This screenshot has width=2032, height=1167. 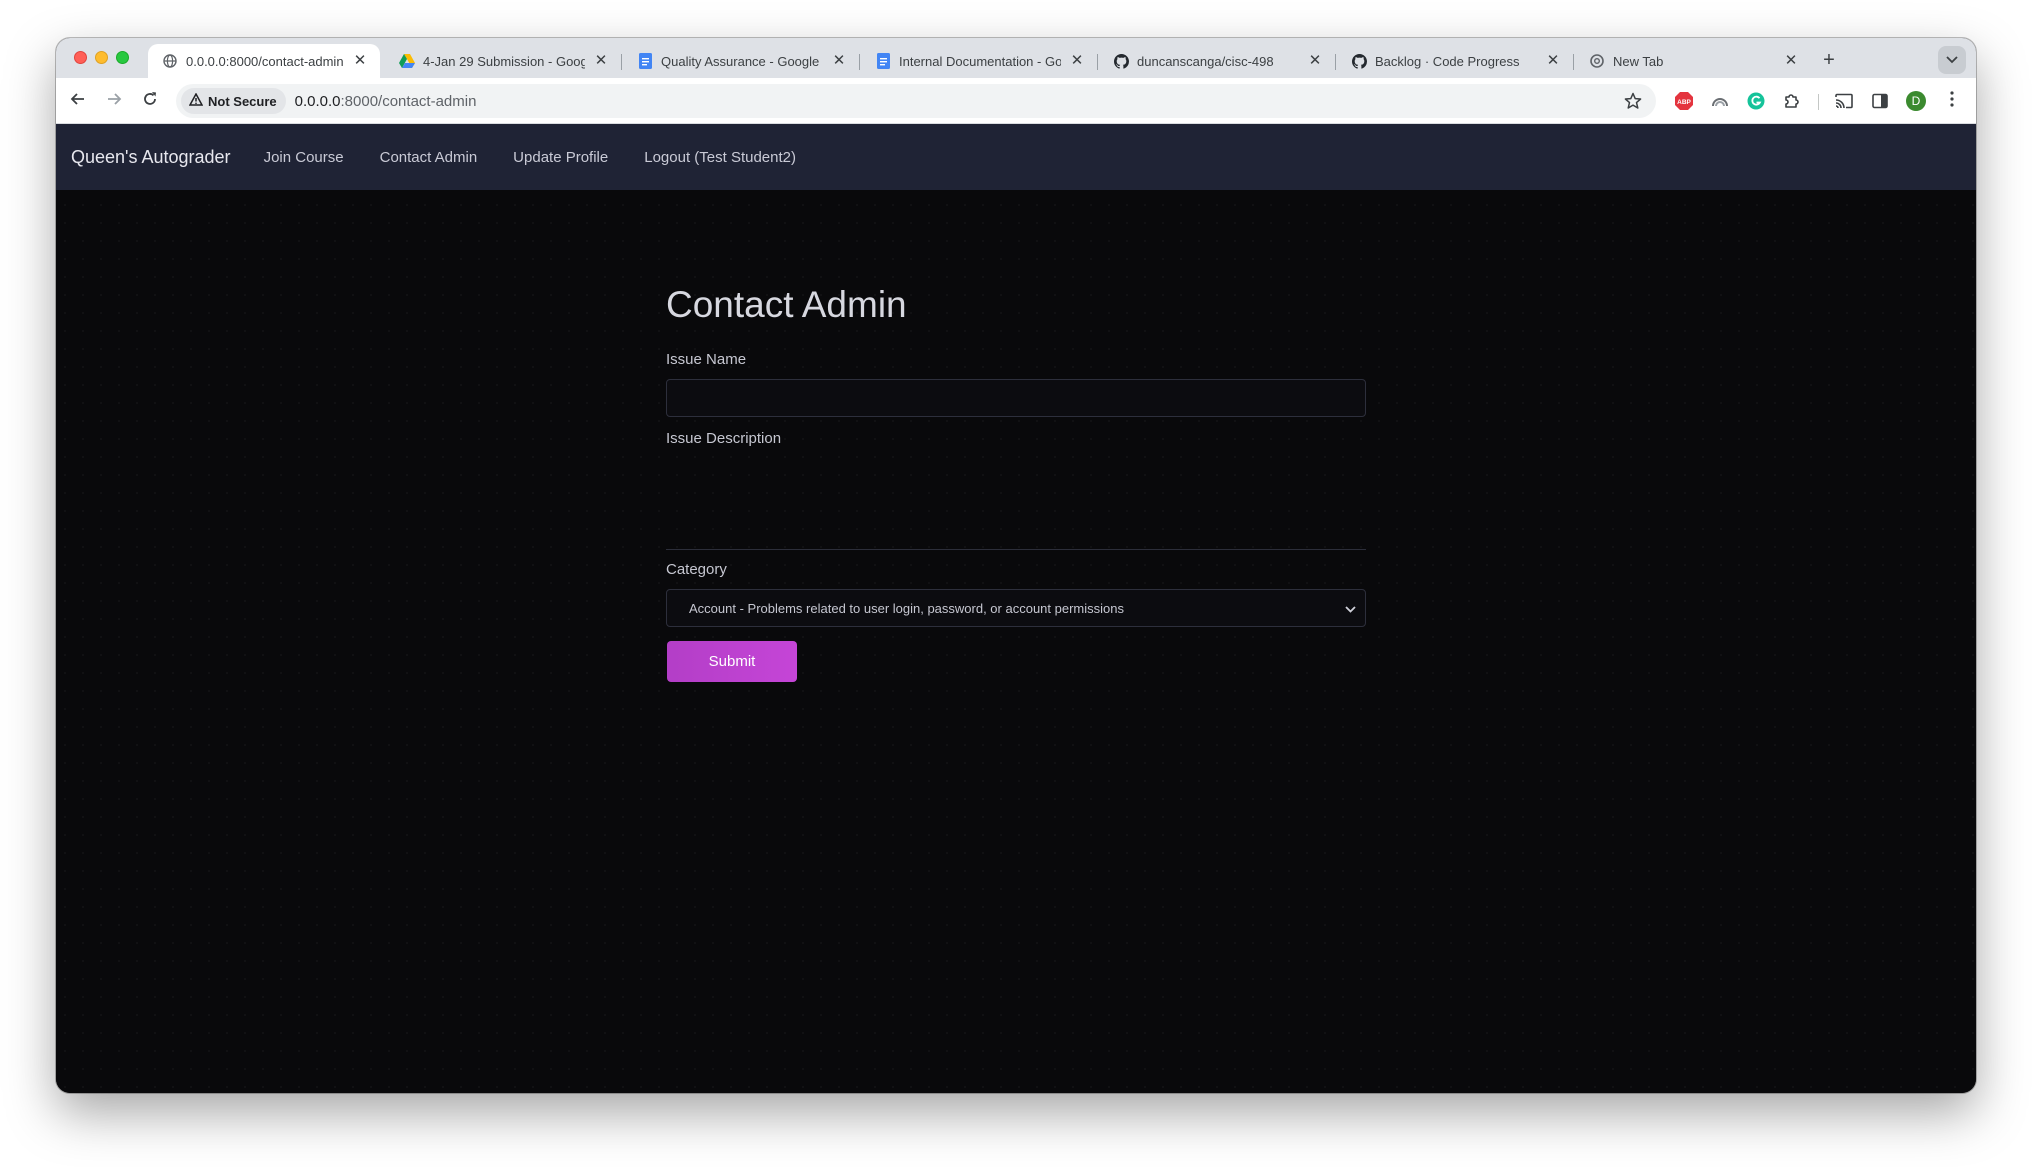 What do you see at coordinates (1016, 398) in the screenshot?
I see `issue-name-input` at bounding box center [1016, 398].